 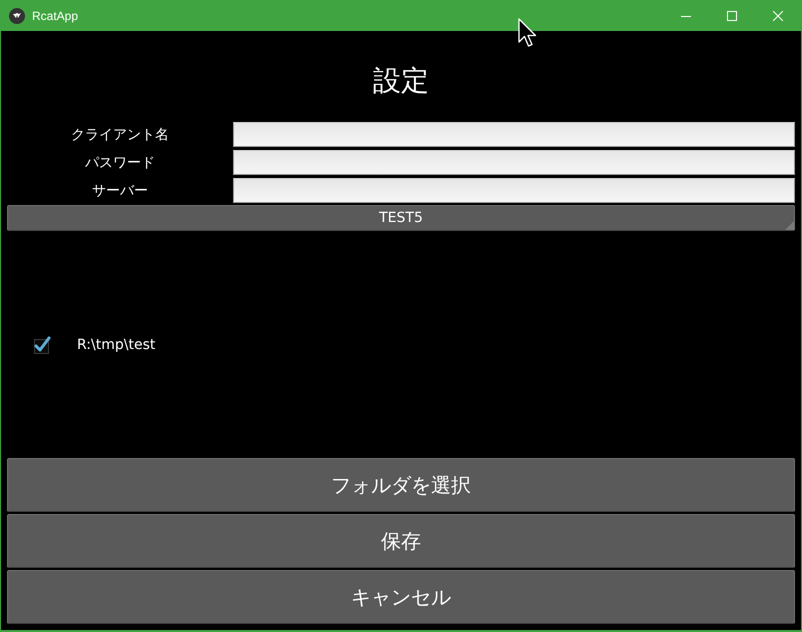 What do you see at coordinates (42, 345) in the screenshot?
I see `checked-checkbox-icon` at bounding box center [42, 345].